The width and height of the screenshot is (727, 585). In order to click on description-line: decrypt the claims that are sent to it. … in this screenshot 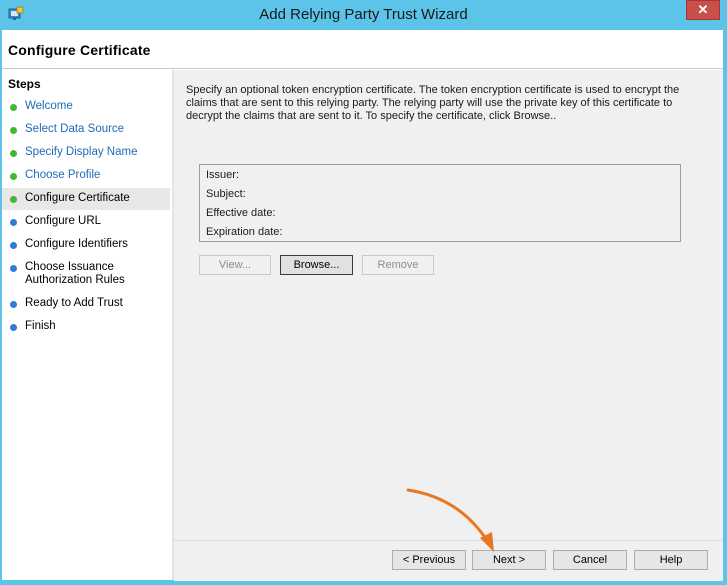, I will do `click(371, 116)`.